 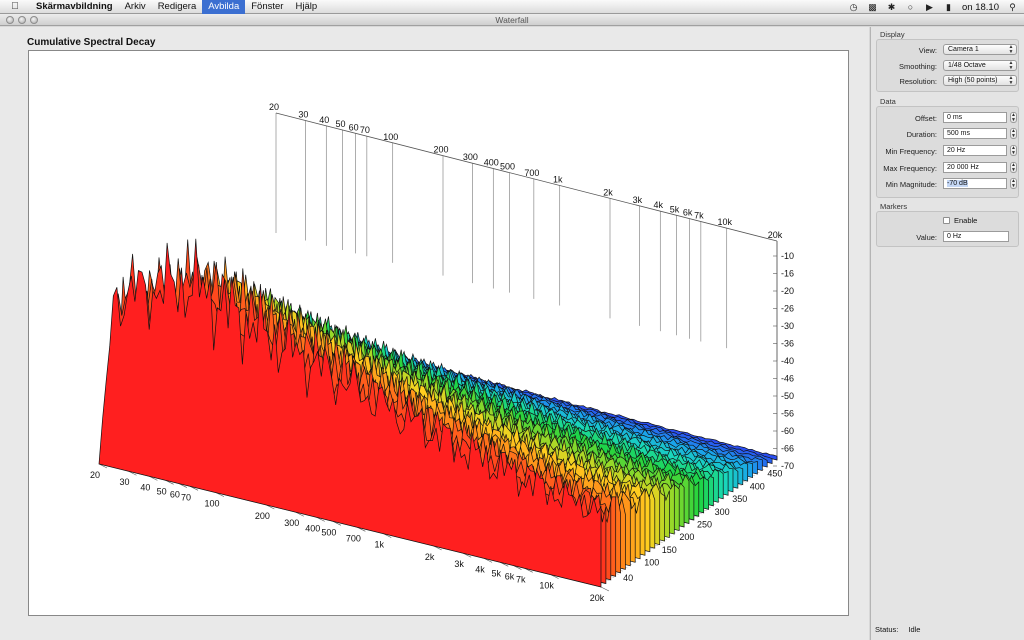 I want to click on magnitude-tick-label: -70, so click(x=787, y=466).